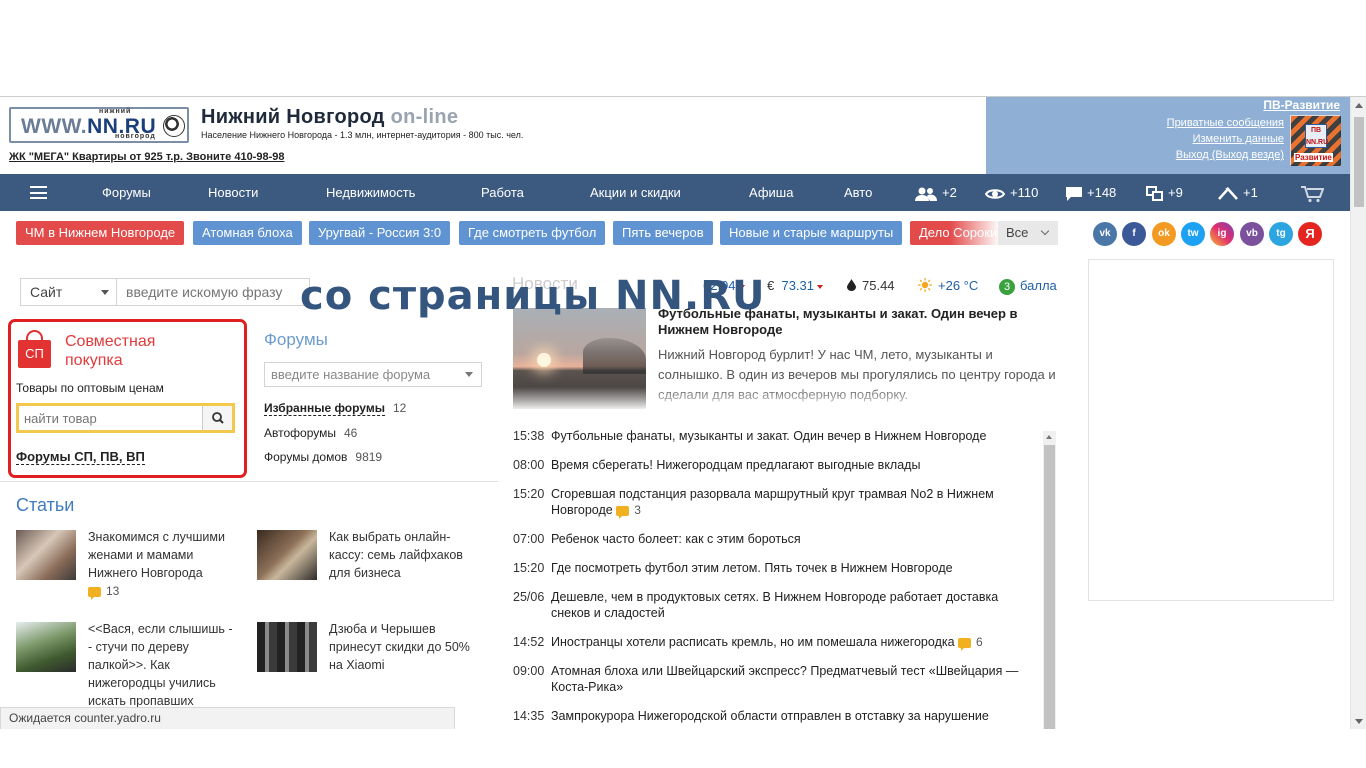  What do you see at coordinates (80, 457) in the screenshot?
I see `sp-forums-link: Форумы СП, ПВ, ВП` at bounding box center [80, 457].